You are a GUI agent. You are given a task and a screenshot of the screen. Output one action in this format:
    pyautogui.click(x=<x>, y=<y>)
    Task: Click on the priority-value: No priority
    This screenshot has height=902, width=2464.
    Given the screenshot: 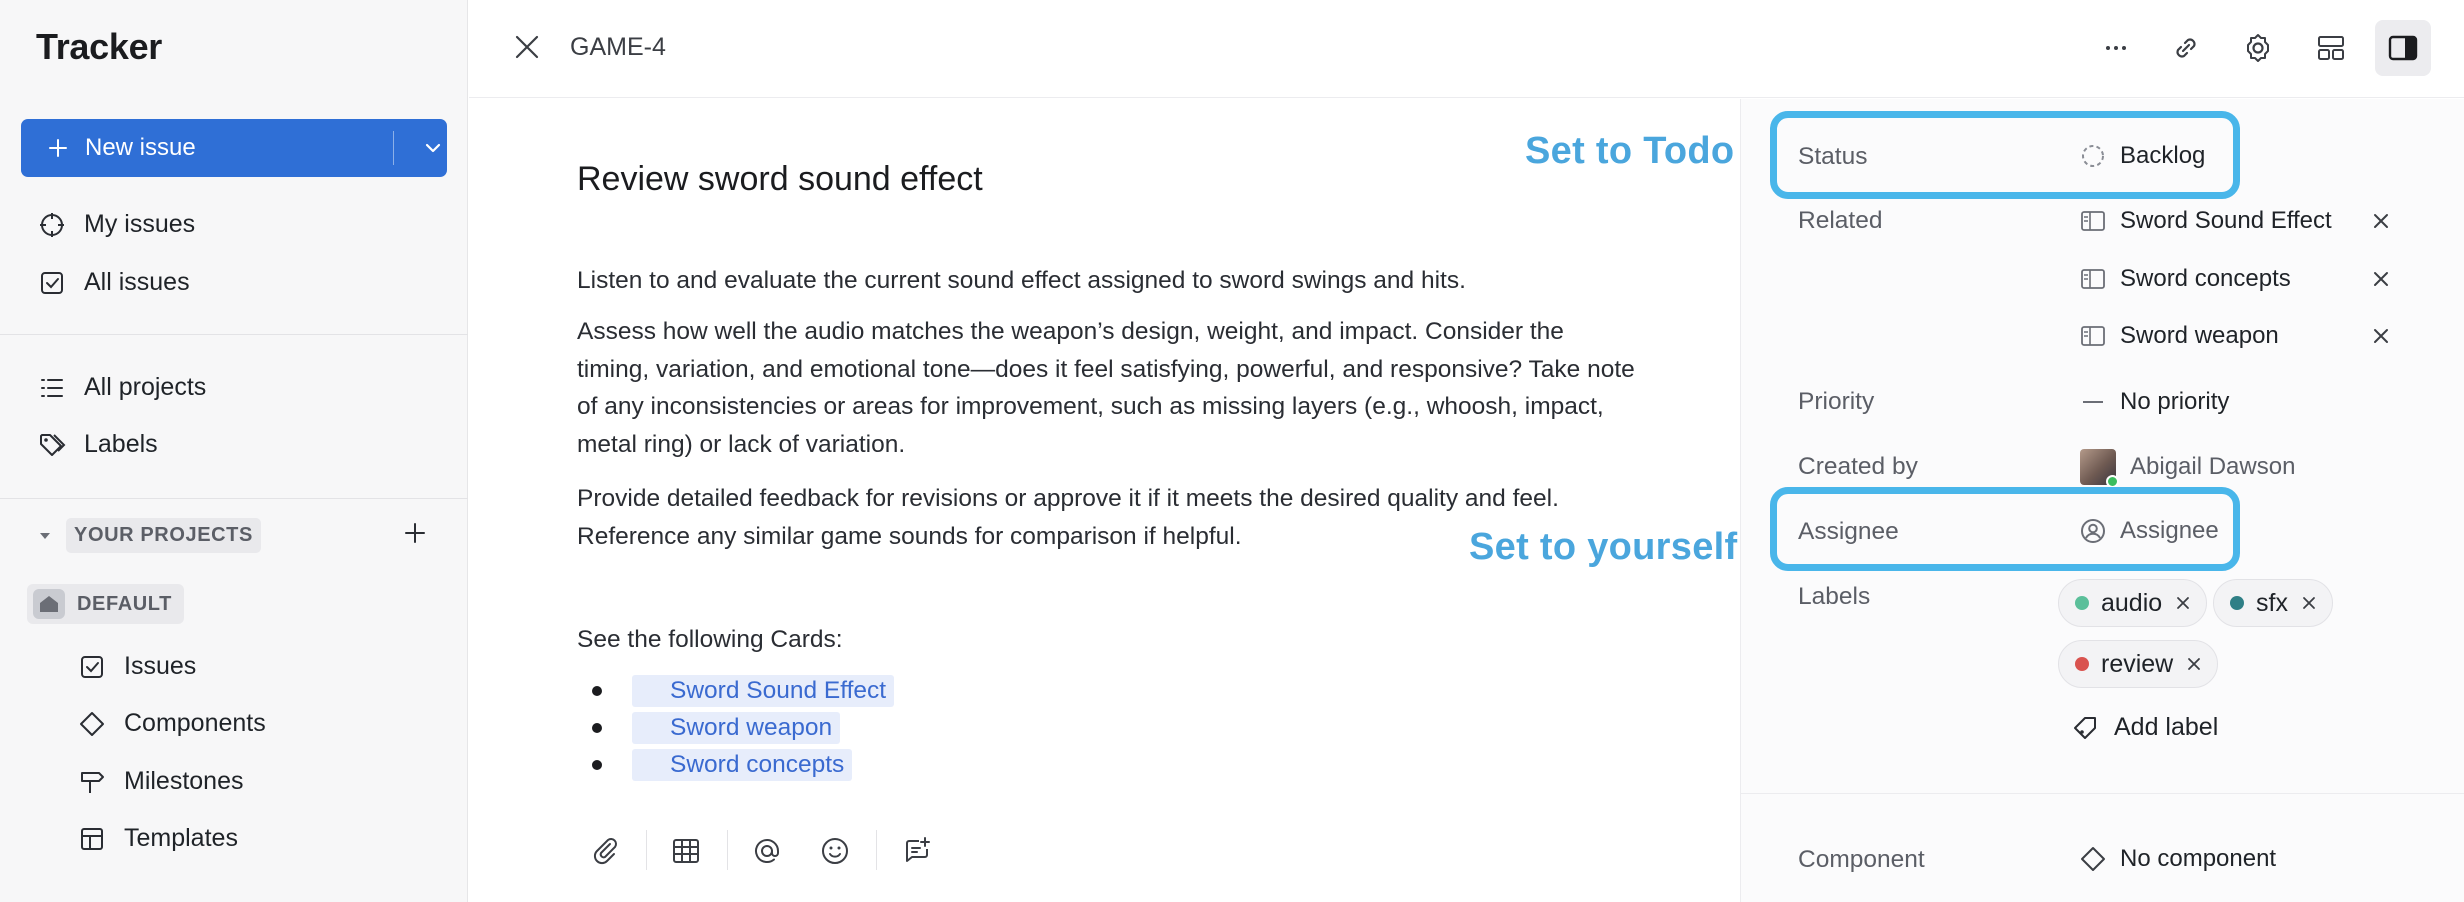 What is the action you would take?
    pyautogui.click(x=2154, y=402)
    